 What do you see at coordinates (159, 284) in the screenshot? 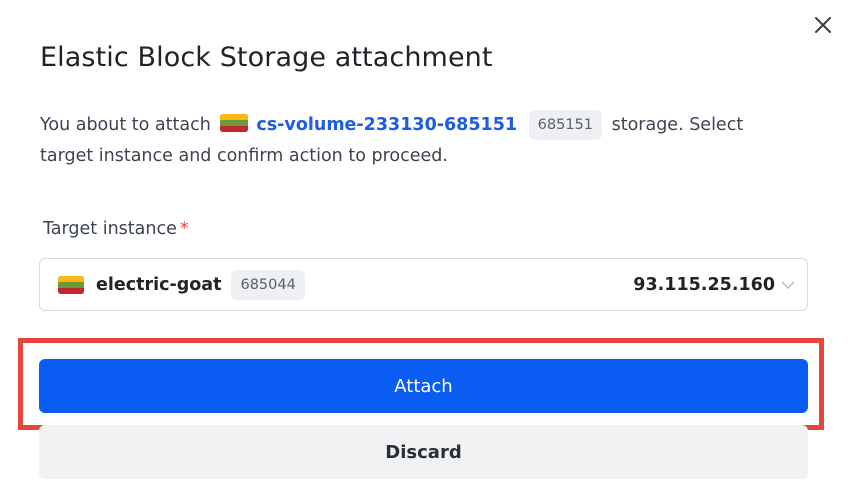
I see `instance-name: electric-goat` at bounding box center [159, 284].